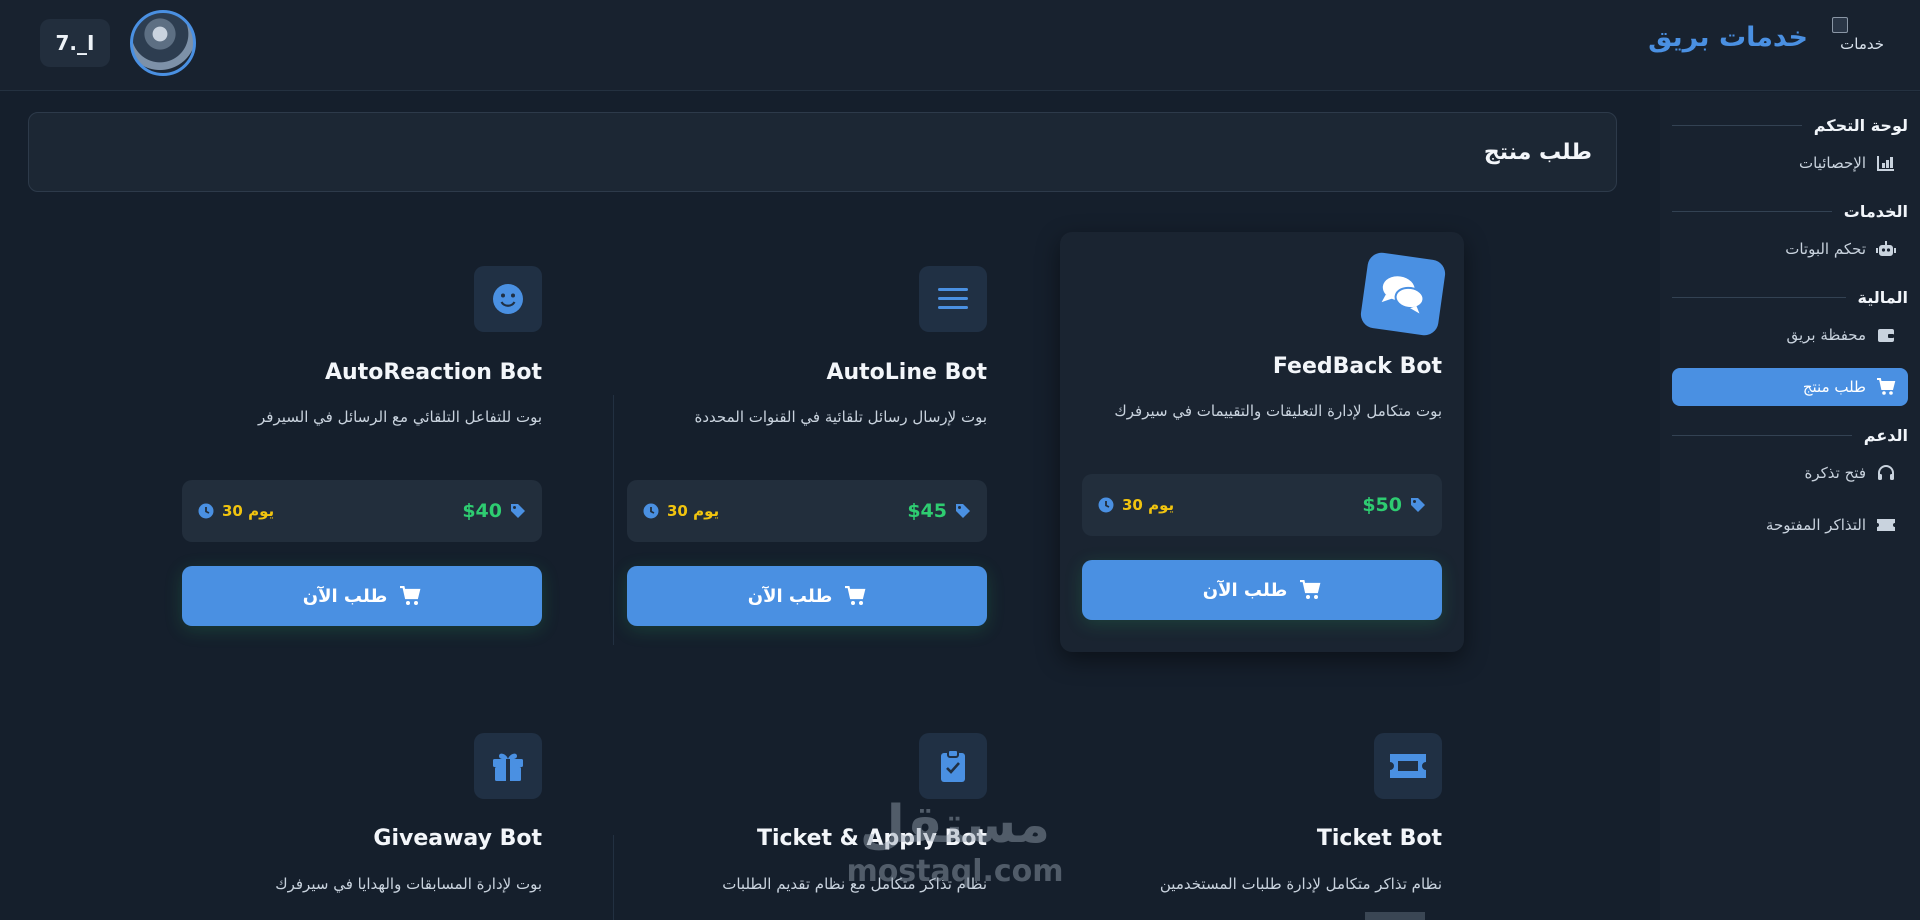 The height and width of the screenshot is (920, 1920). I want to click on price: $50, so click(1394, 505).